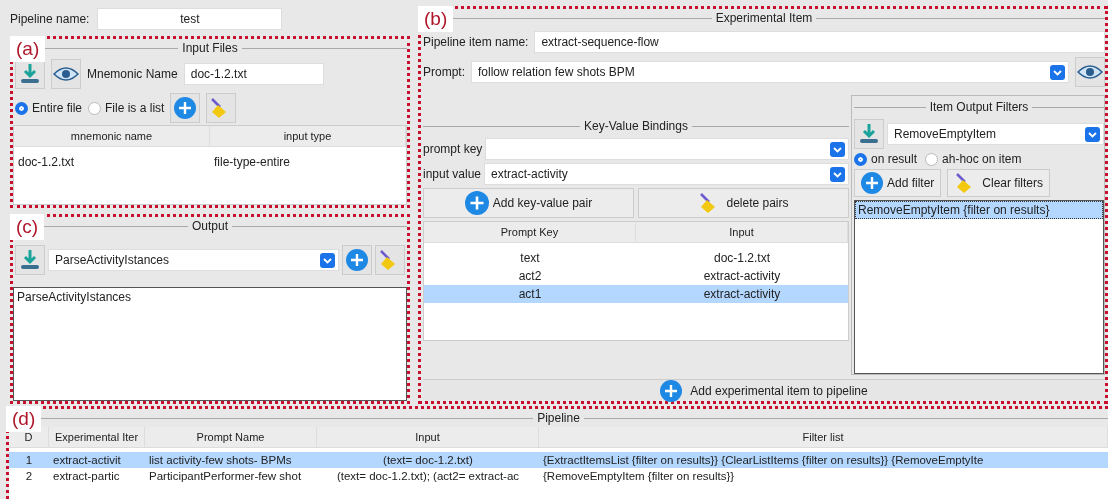 The height and width of the screenshot is (499, 1108). Describe the element at coordinates (253, 74) in the screenshot. I see `mnemonic-name-field: doc-1.2.txt` at that location.